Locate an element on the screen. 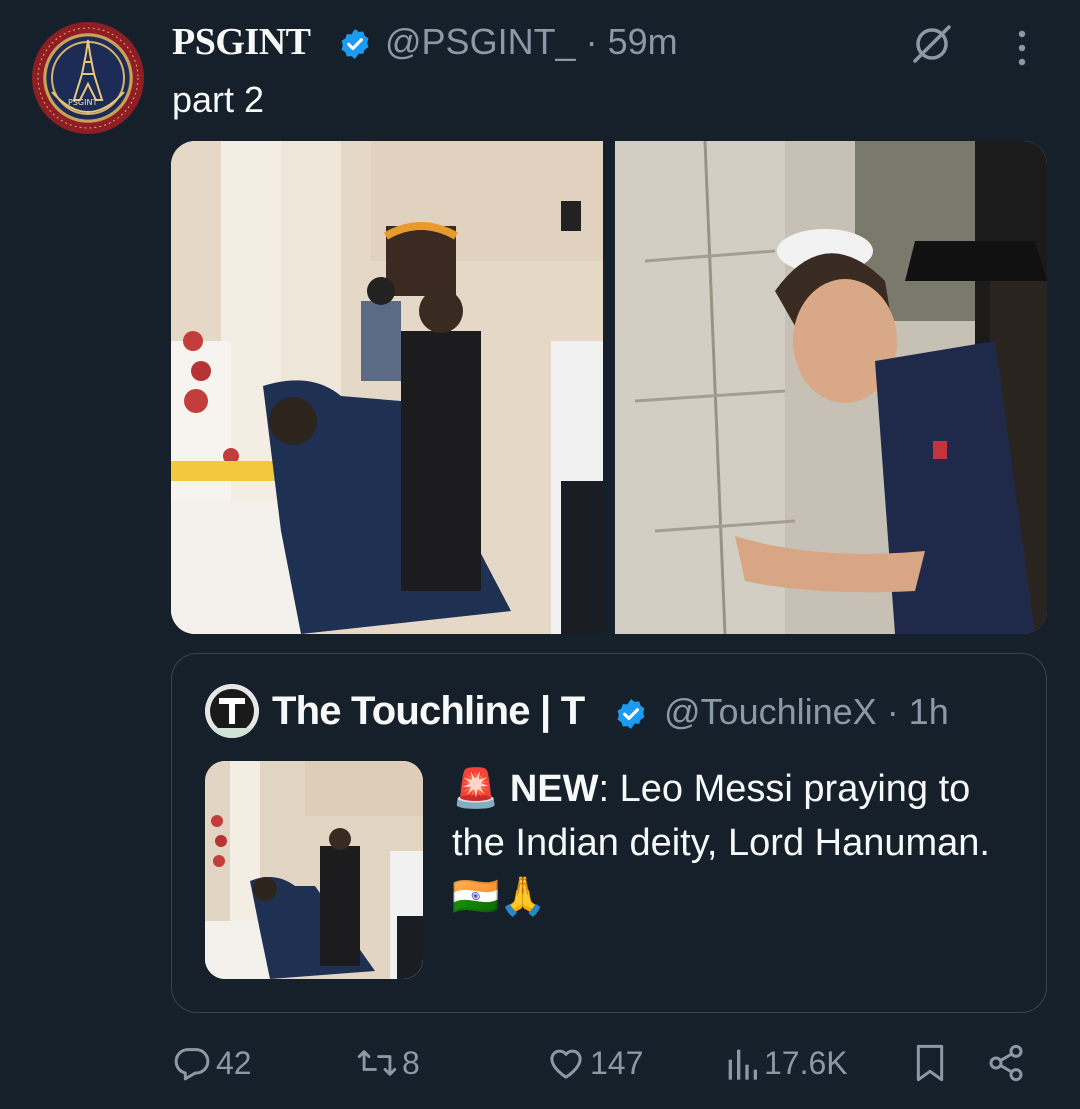  bookmark-icon is located at coordinates (930, 1063).